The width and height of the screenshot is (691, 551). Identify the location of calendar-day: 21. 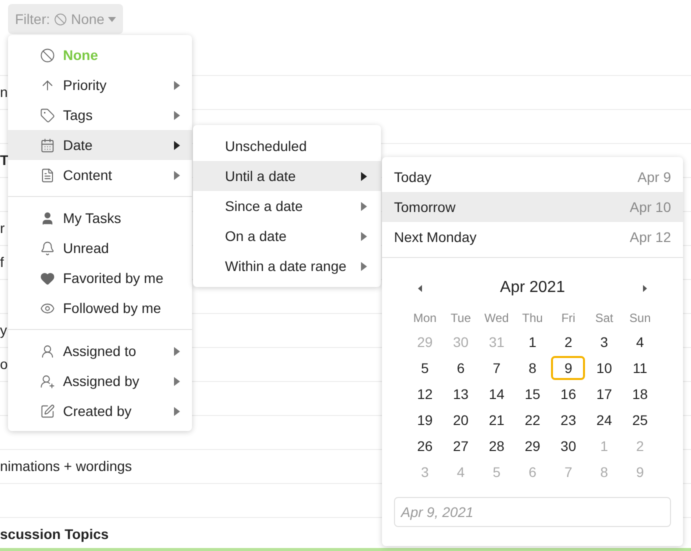
(497, 420).